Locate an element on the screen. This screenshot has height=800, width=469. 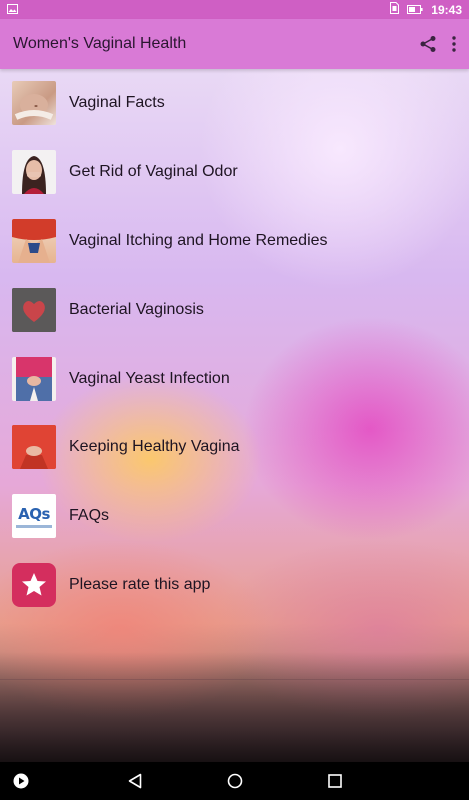
menu-item-label: Vaginal Yeast Infection is located at coordinates (149, 378).